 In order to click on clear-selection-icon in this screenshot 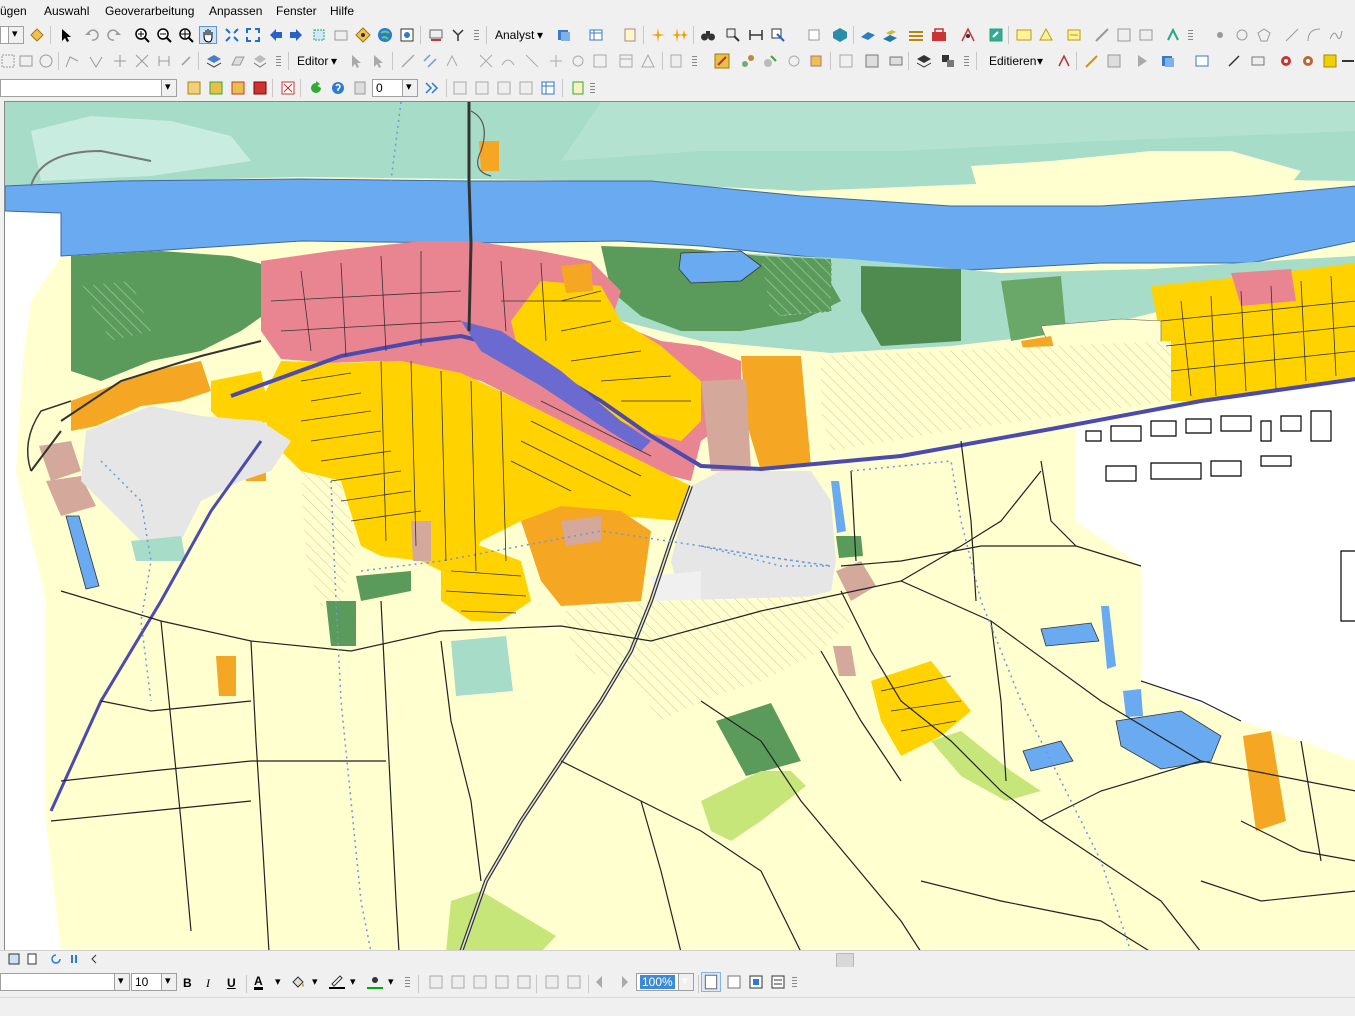, I will do `click(341, 35)`.